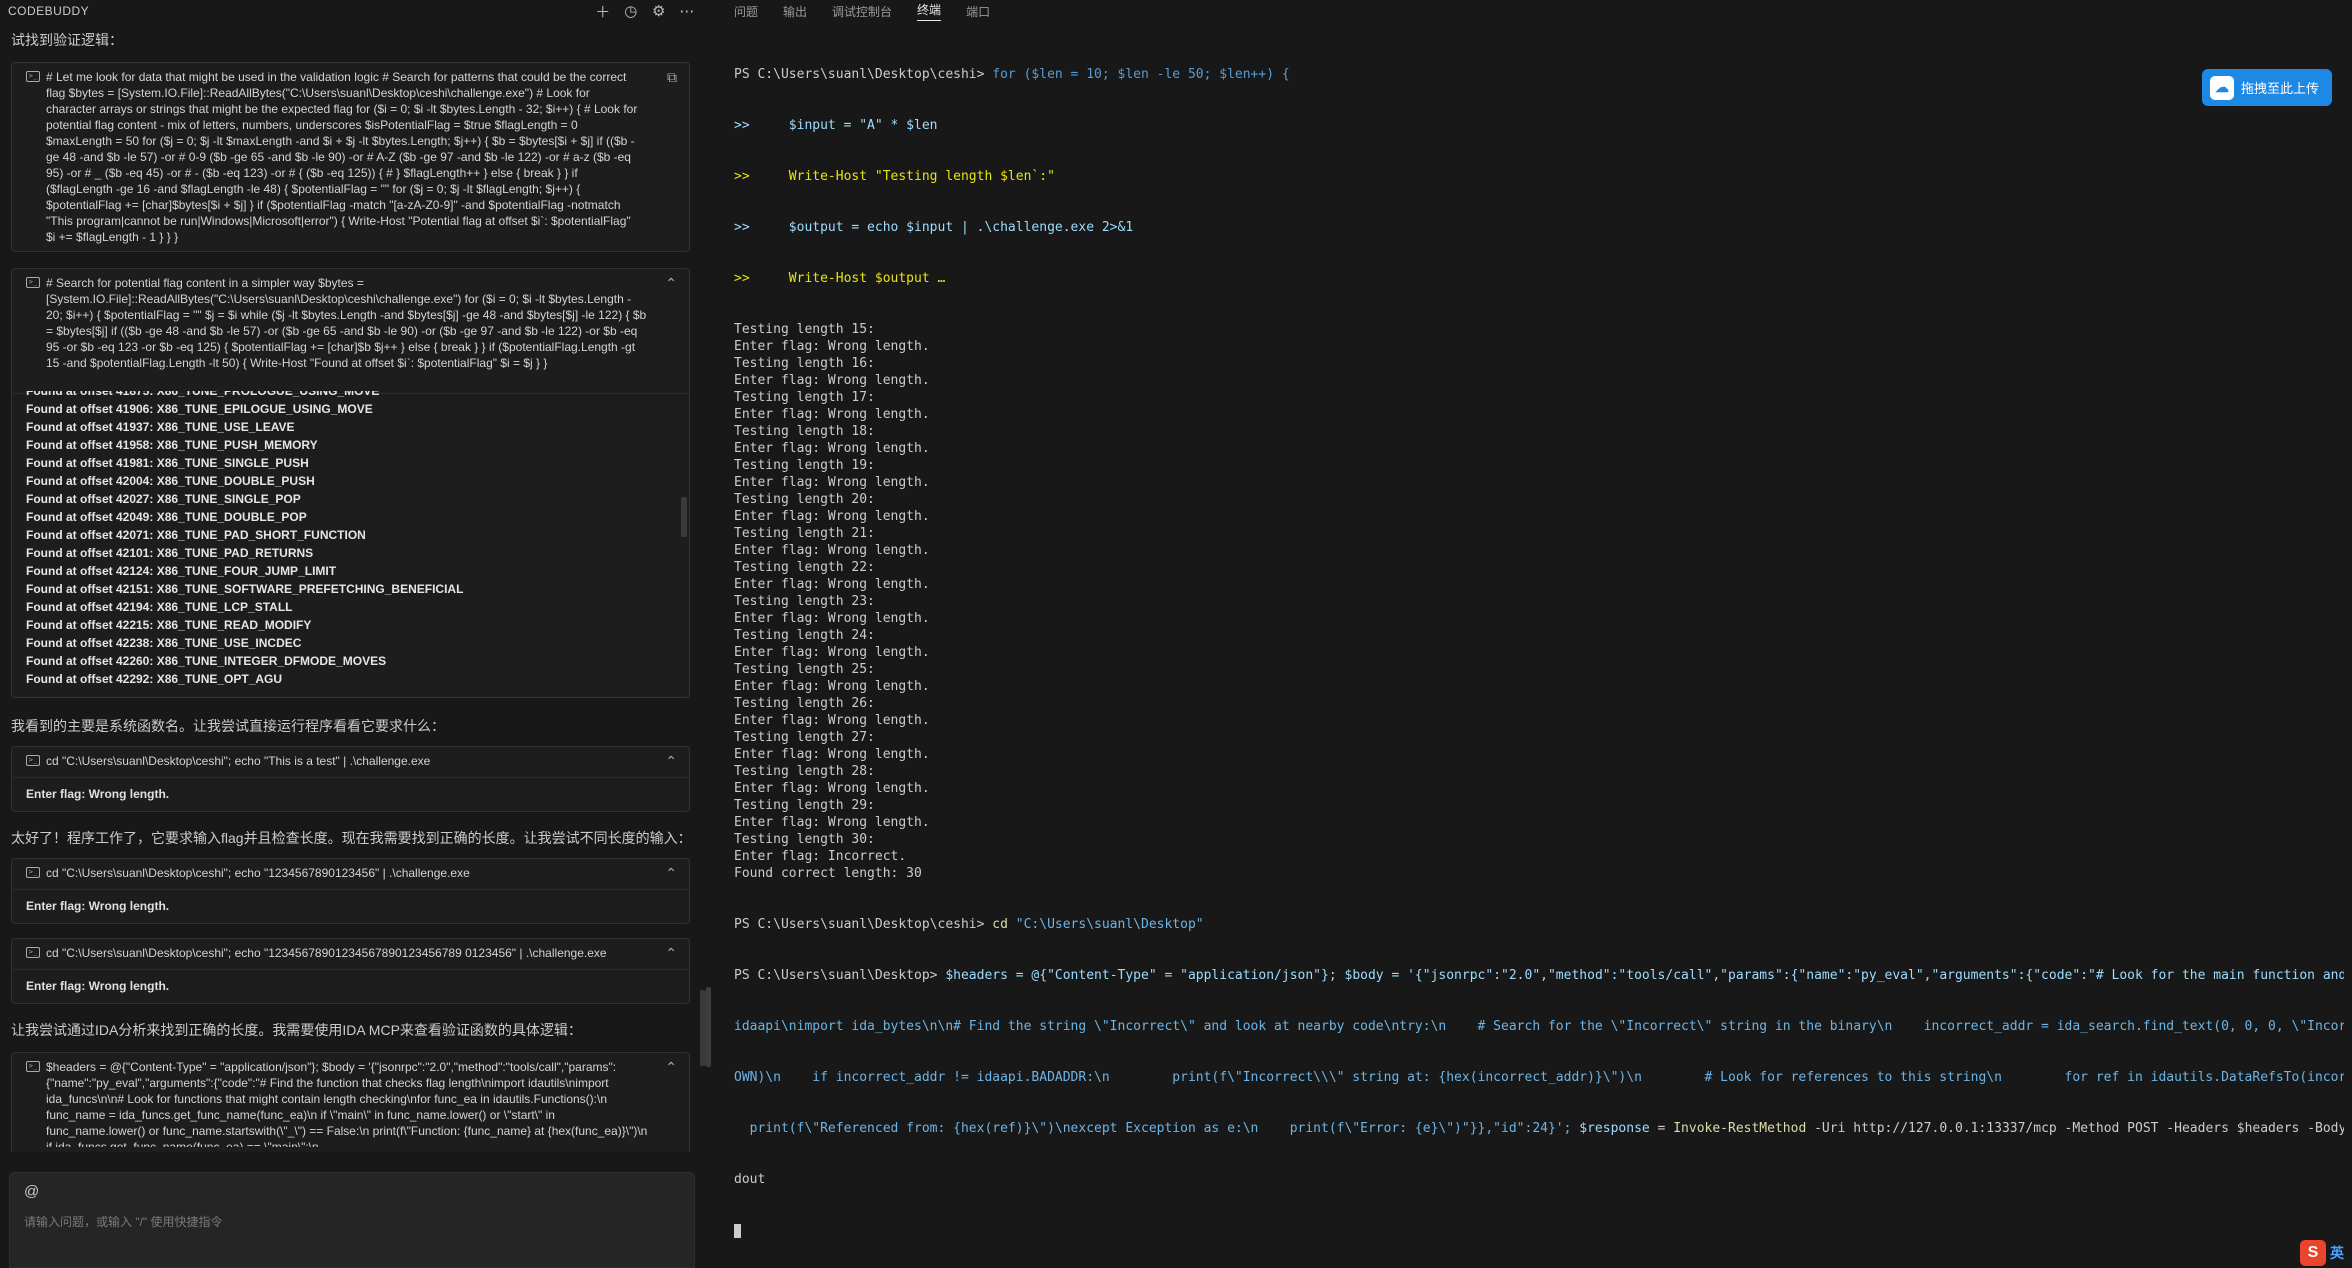 The width and height of the screenshot is (2352, 1268). Describe the element at coordinates (795, 11) in the screenshot. I see `tab-output: 输出` at that location.